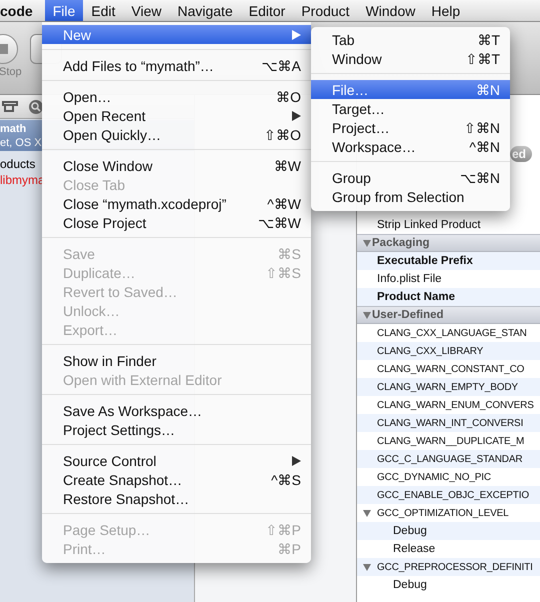 The image size is (540, 602). What do you see at coordinates (449, 459) in the screenshot?
I see `setting-name: GCC_C_LANGUAGE_STANDAR` at bounding box center [449, 459].